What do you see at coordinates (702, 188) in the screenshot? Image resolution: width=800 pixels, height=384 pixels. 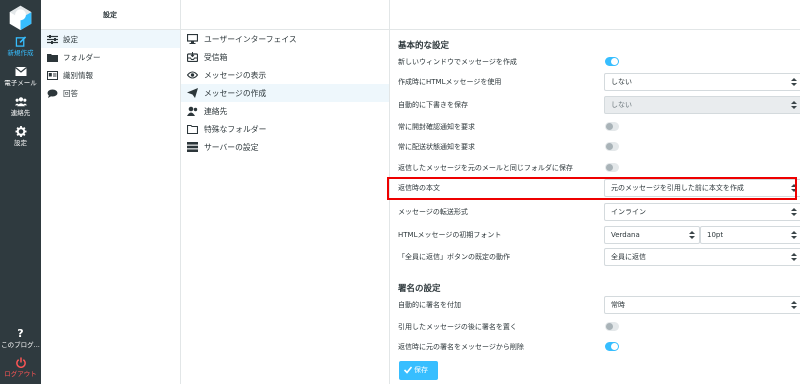 I see `reply-mode-select: 元のメッセージを引用した前に本文を作成` at bounding box center [702, 188].